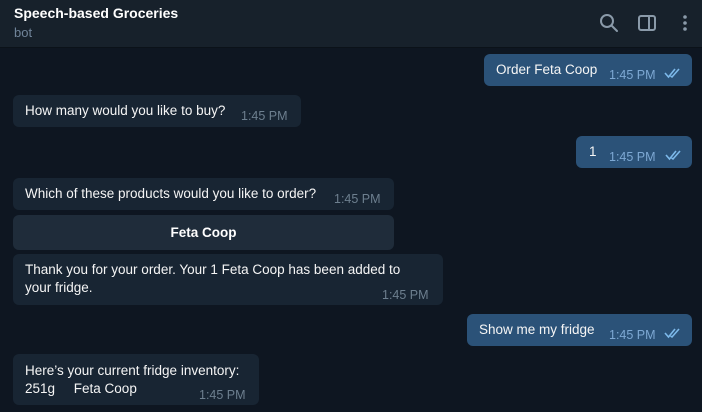 The image size is (702, 412). What do you see at coordinates (81, 388) in the screenshot?
I see `message-text-line: 251g Feta Coop` at bounding box center [81, 388].